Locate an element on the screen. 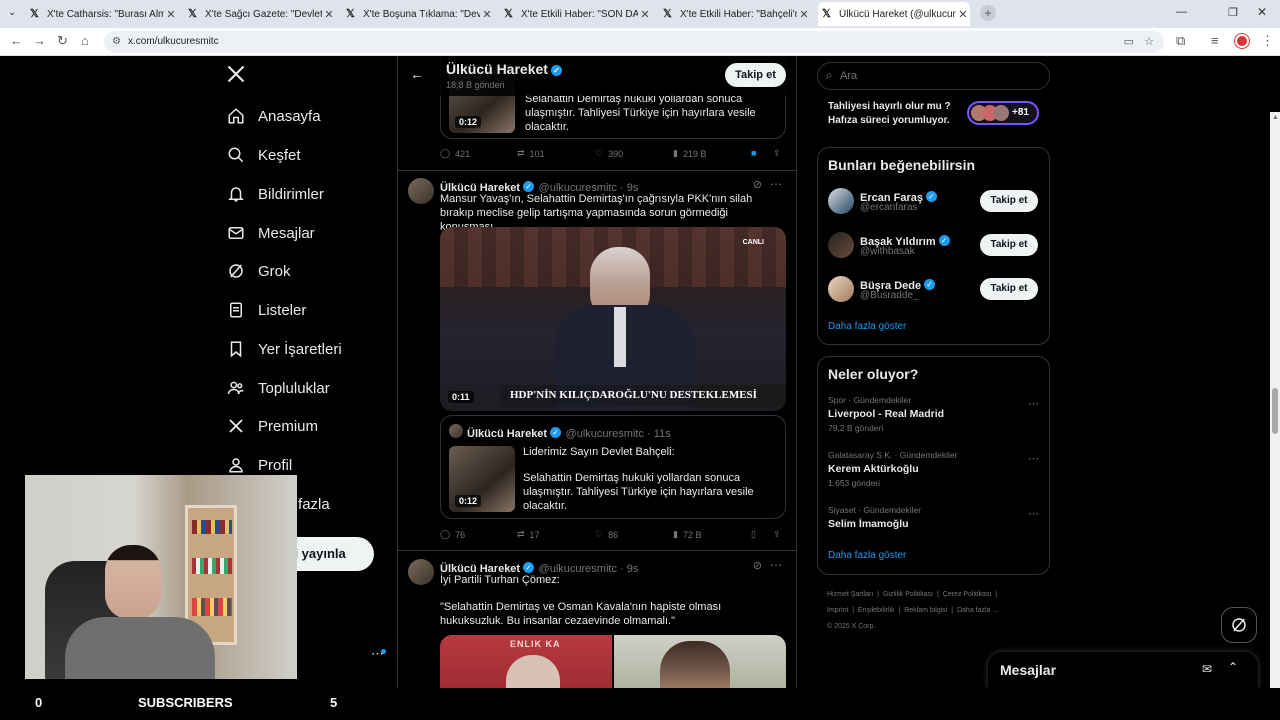  nav-grok: Grok is located at coordinates (258, 271).